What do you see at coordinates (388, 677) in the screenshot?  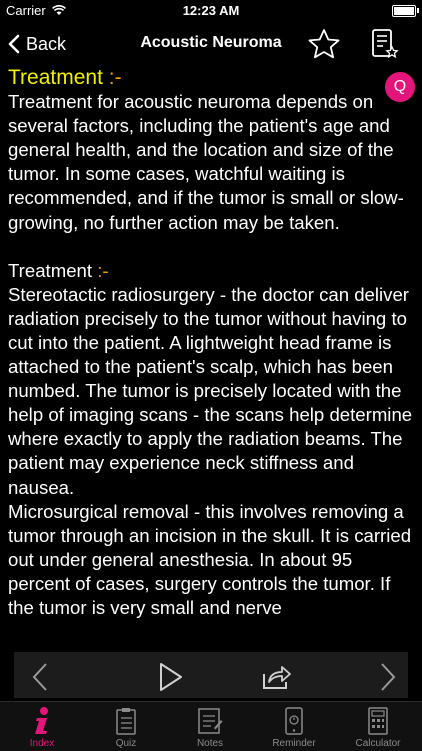 I see `chevron-right-icon` at bounding box center [388, 677].